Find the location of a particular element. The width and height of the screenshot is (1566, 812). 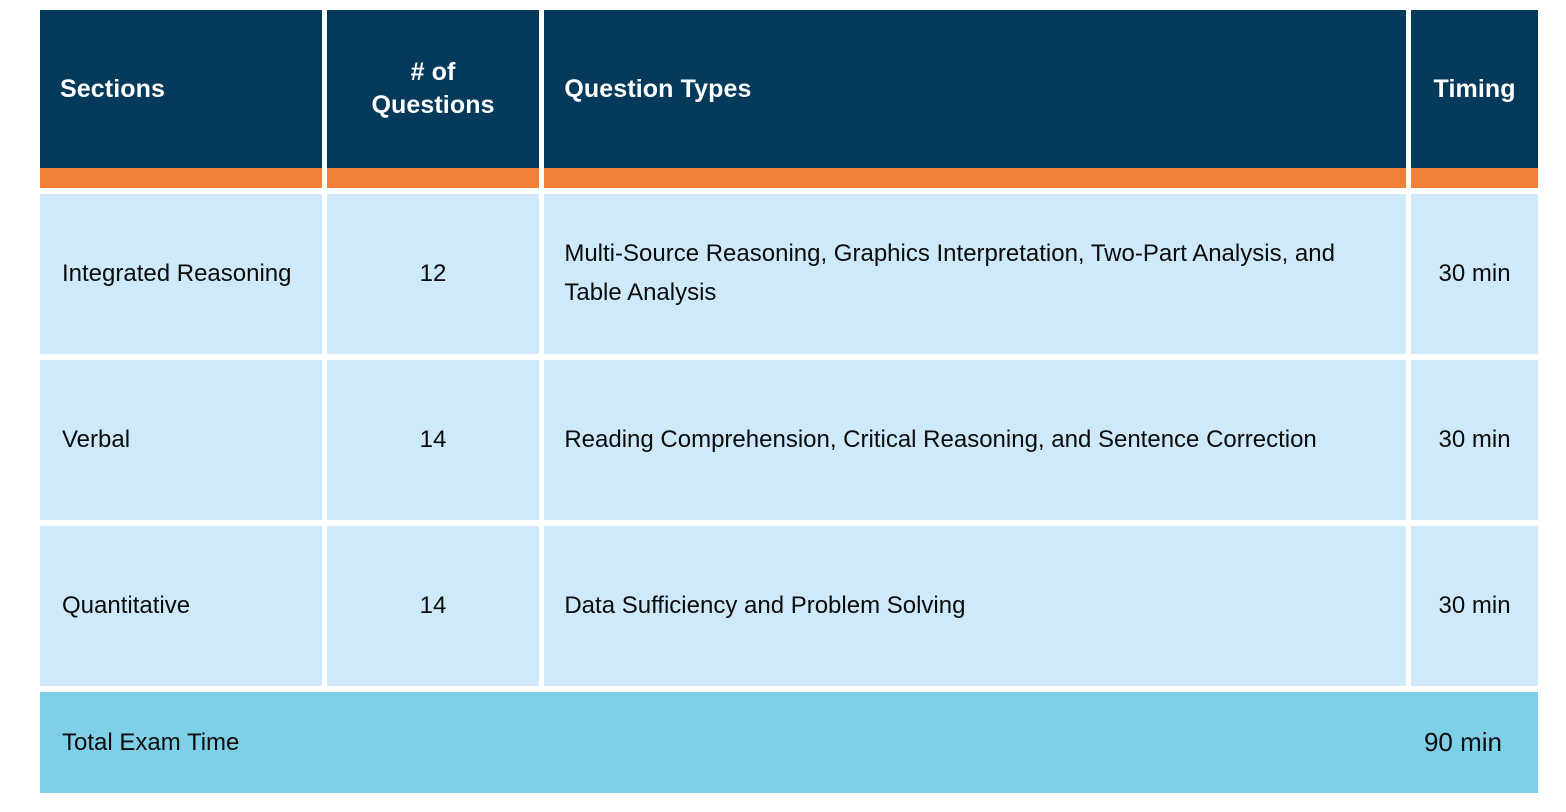

column-header-question-types-label: Question Types is located at coordinates (658, 88).